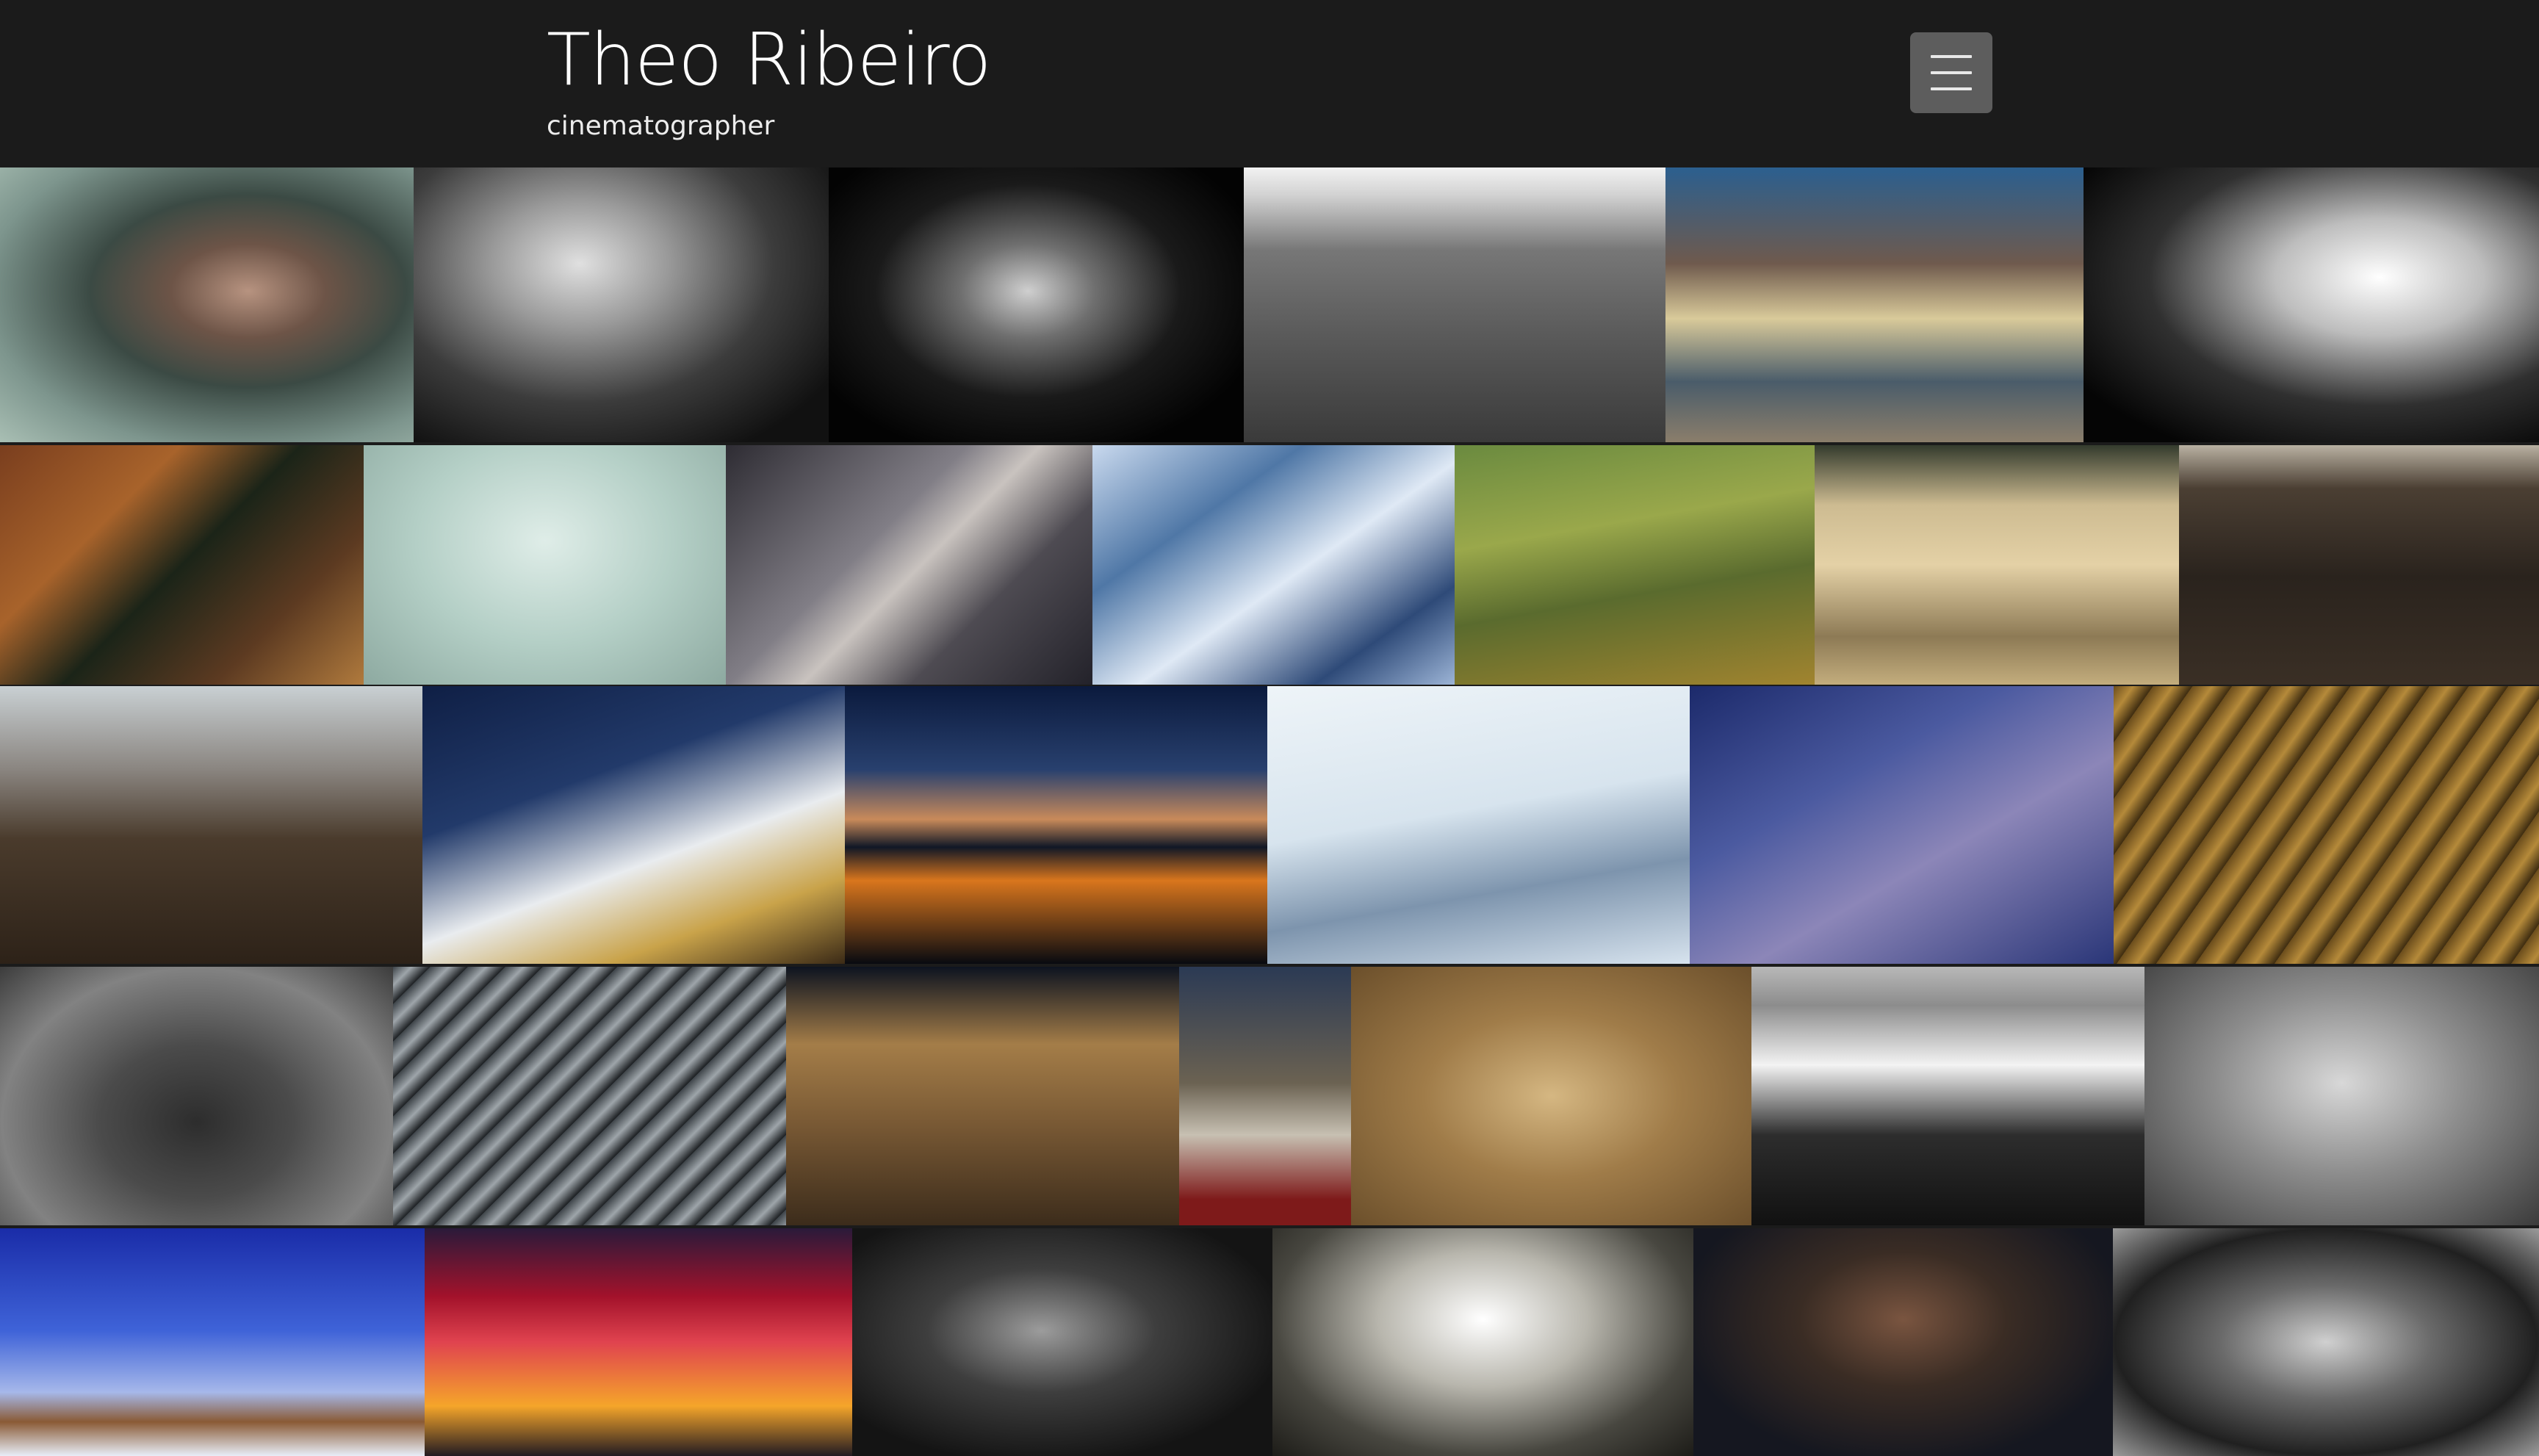  Describe the element at coordinates (212, 1342) in the screenshot. I see `photo-cactus-salt-flat` at that location.